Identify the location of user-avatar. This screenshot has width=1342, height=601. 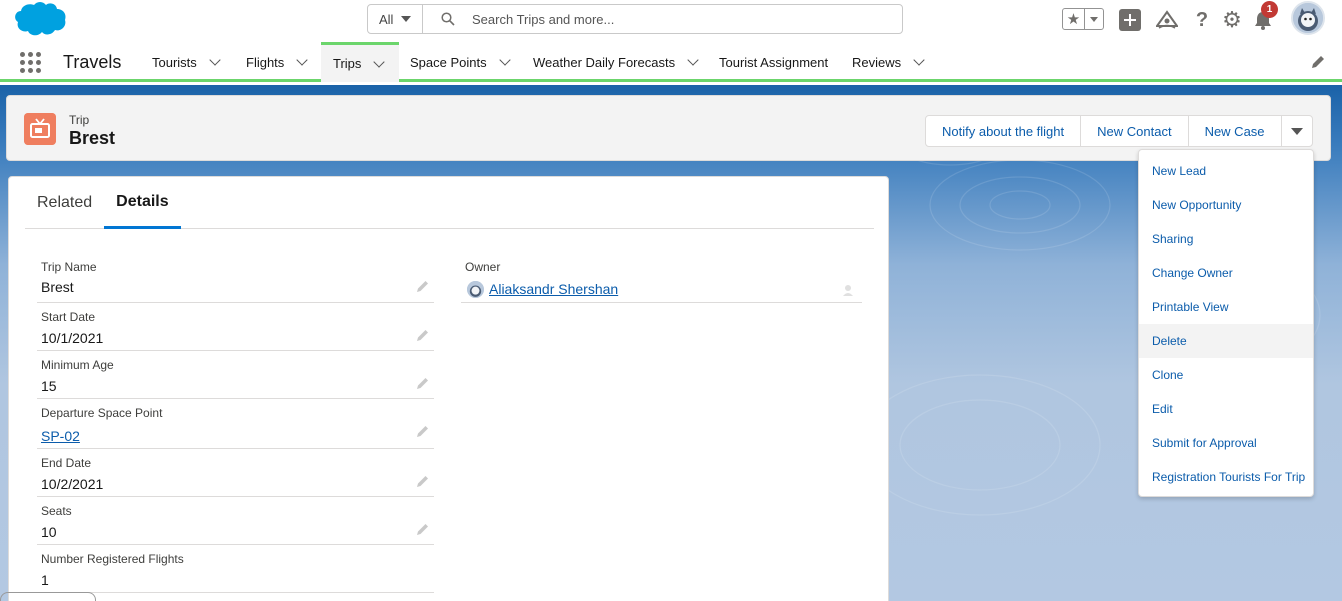
(1308, 18).